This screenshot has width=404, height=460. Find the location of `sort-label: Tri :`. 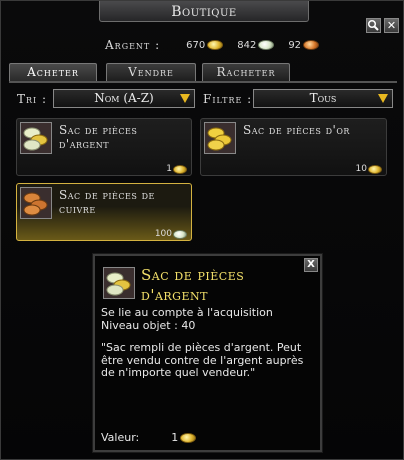

sort-label: Tri : is located at coordinates (32, 98).